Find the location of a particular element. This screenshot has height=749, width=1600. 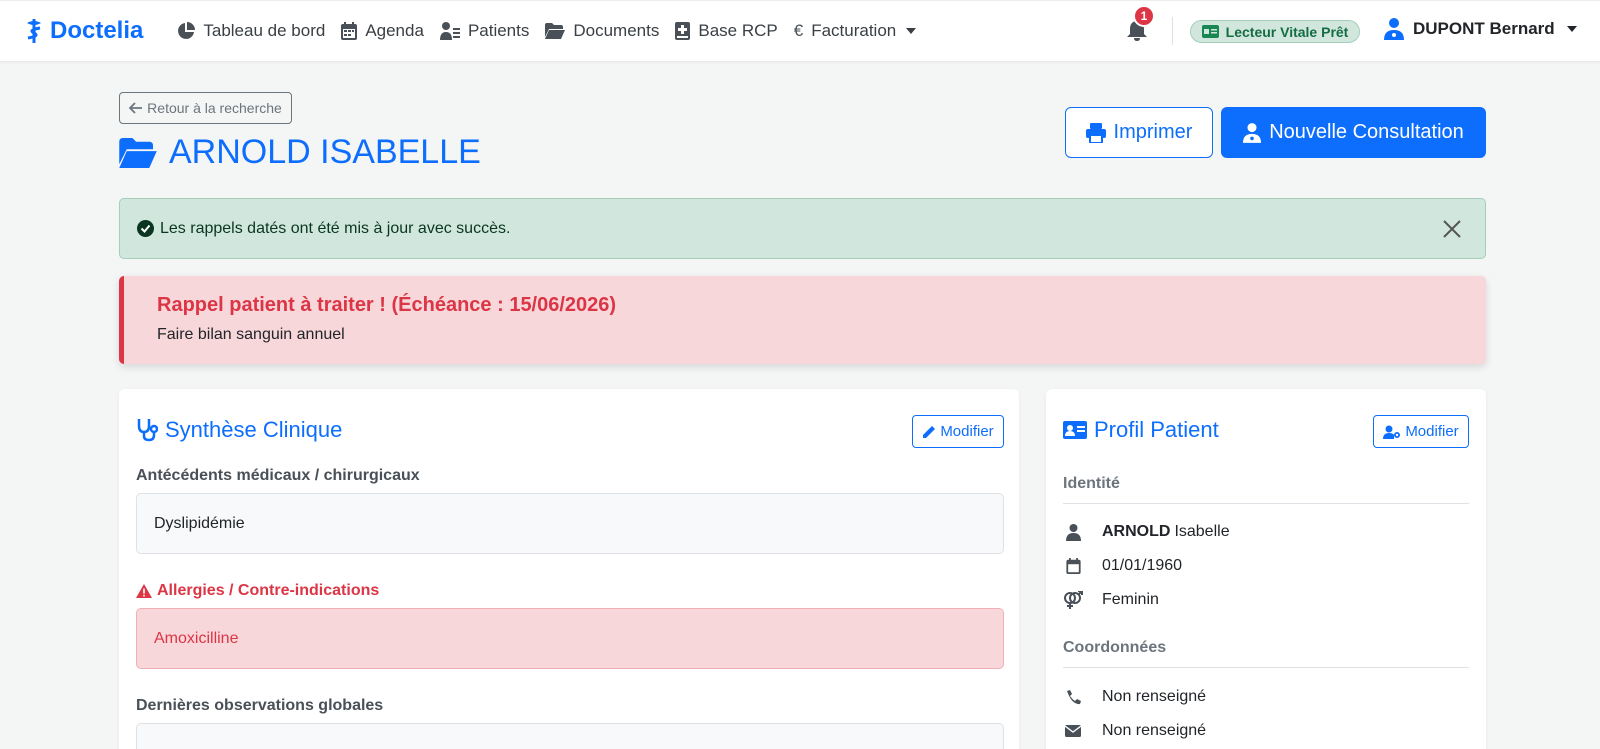

nav-item-label: Facturation is located at coordinates (854, 30).